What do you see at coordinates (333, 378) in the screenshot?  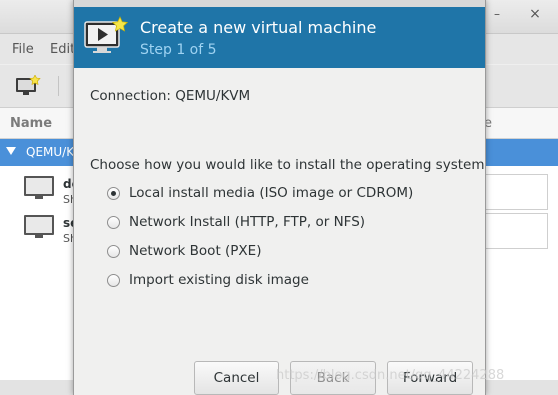 I see `back-button: Back` at bounding box center [333, 378].